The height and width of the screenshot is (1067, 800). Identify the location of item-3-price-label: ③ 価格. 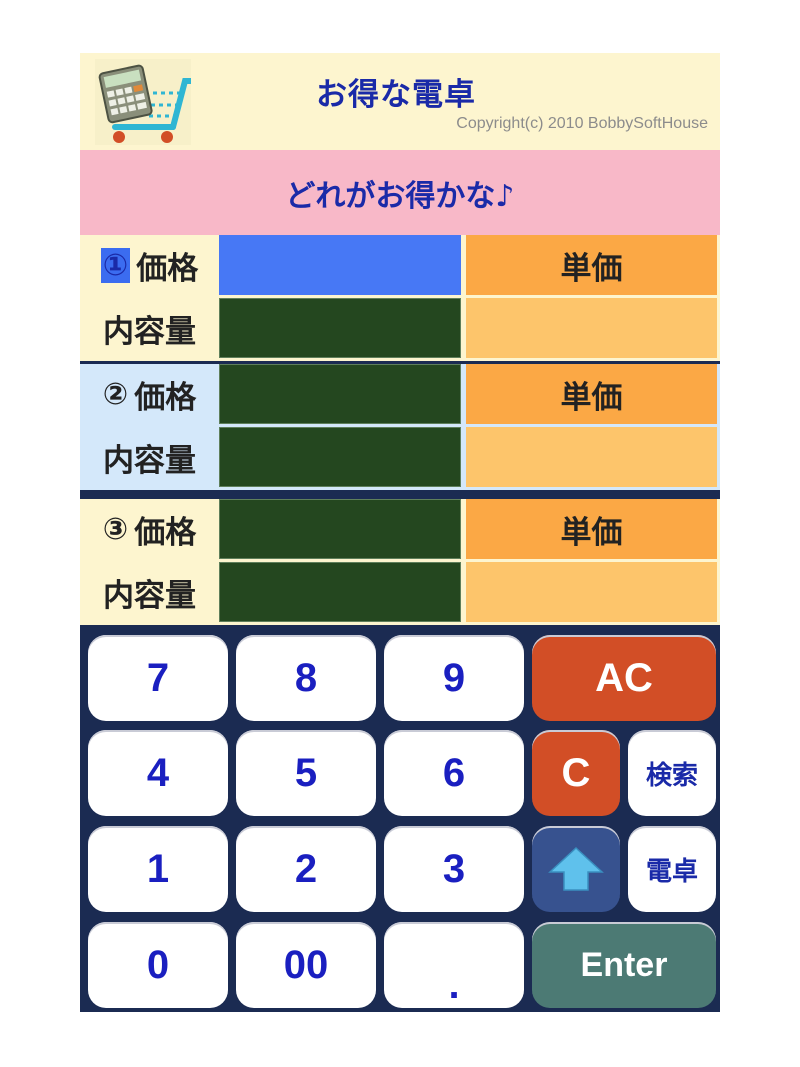
(149, 529).